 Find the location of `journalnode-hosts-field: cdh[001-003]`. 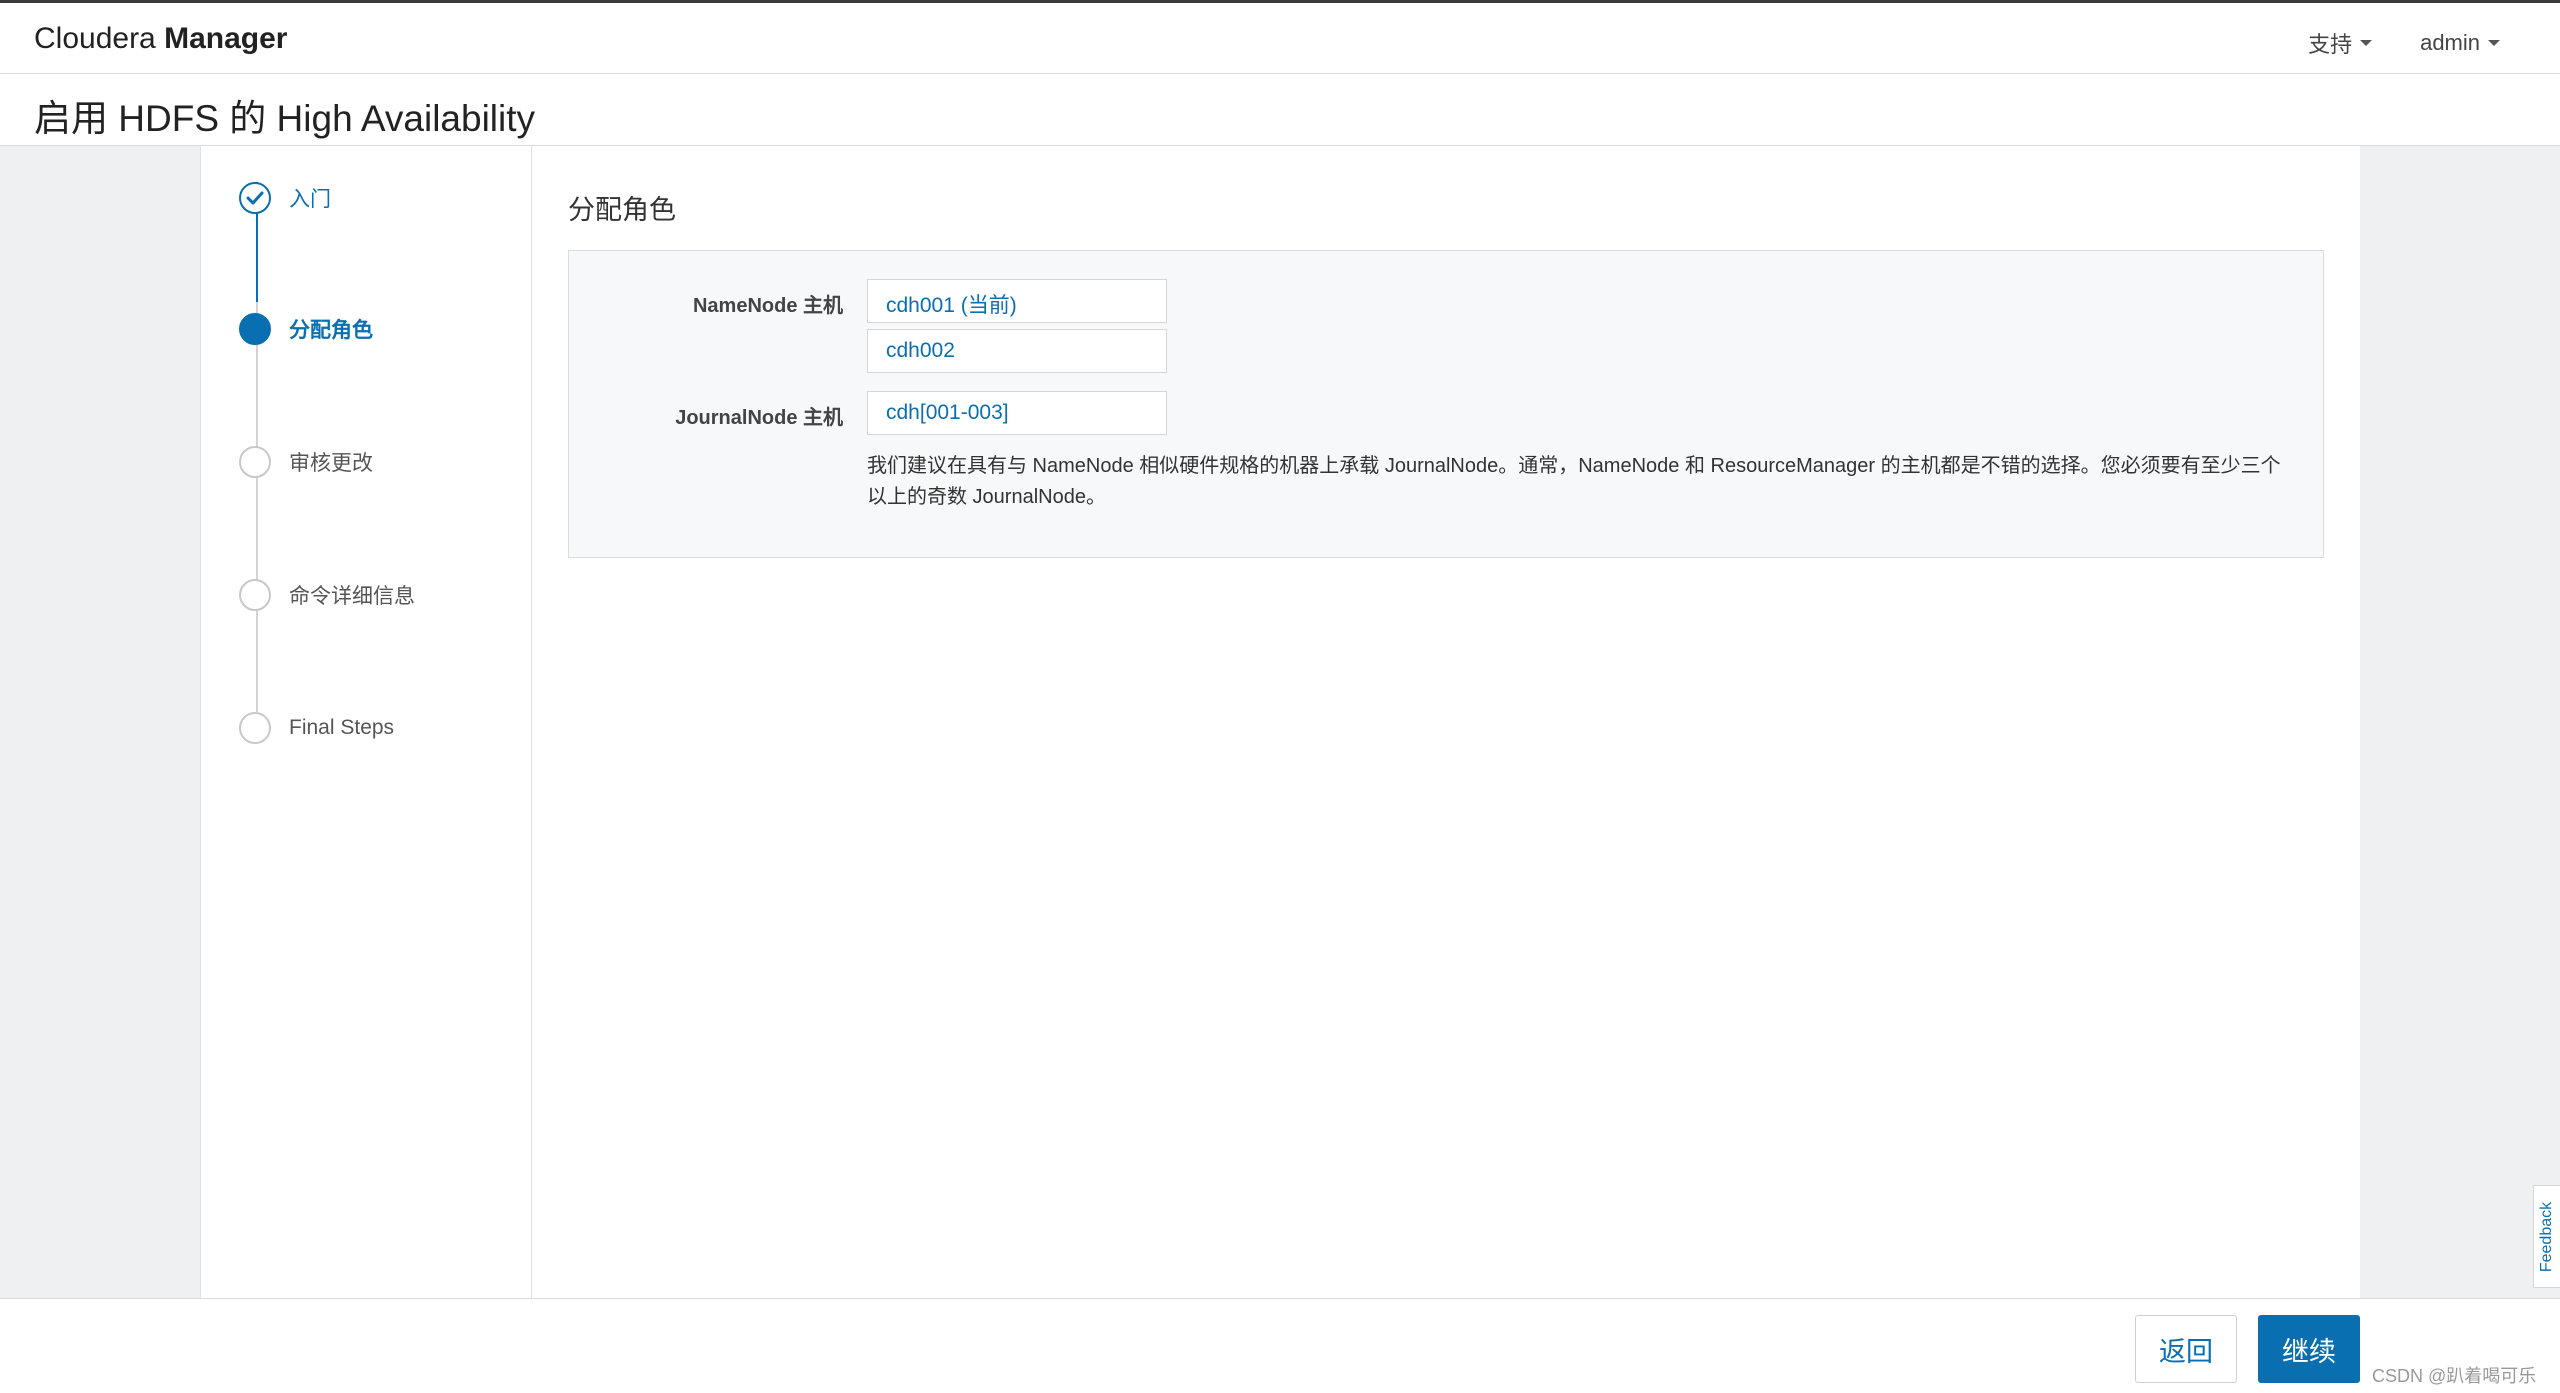

journalnode-hosts-field: cdh[001-003] is located at coordinates (1017, 413).